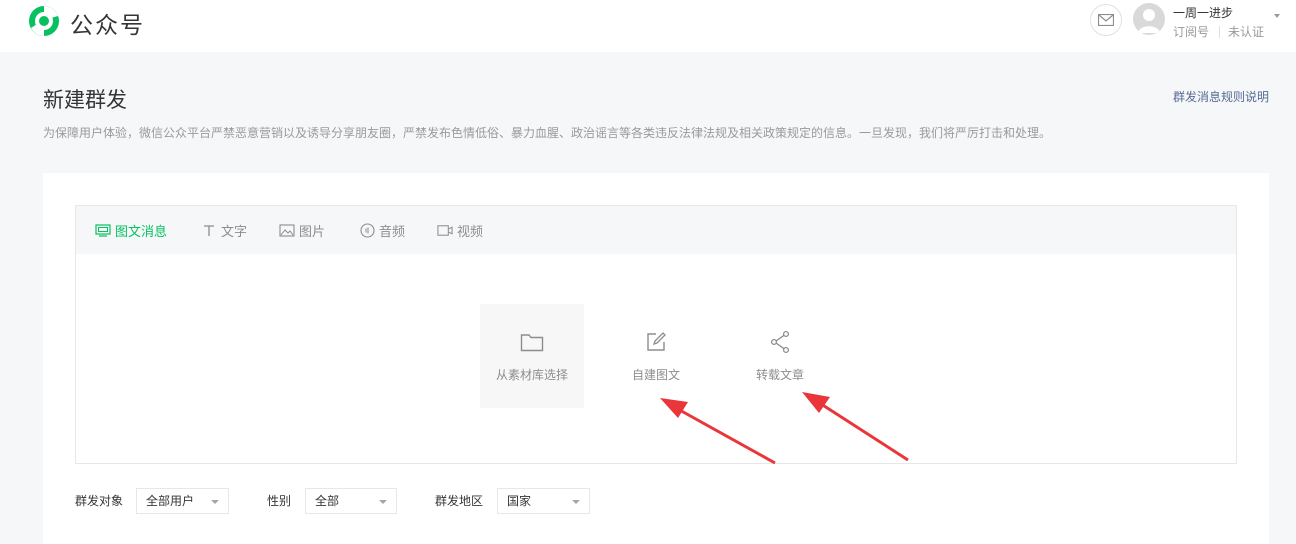 The width and height of the screenshot is (1296, 544). I want to click on tab-text: 文字, so click(224, 230).